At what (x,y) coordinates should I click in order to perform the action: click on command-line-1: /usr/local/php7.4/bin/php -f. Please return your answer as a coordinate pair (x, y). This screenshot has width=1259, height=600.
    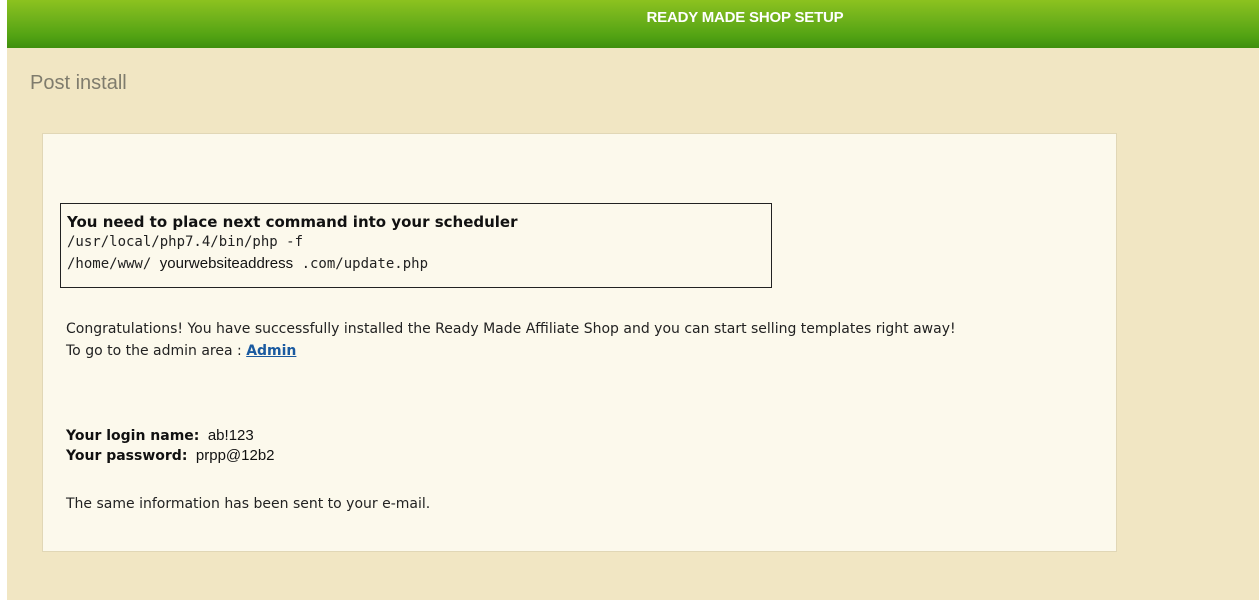
    Looking at the image, I should click on (185, 242).